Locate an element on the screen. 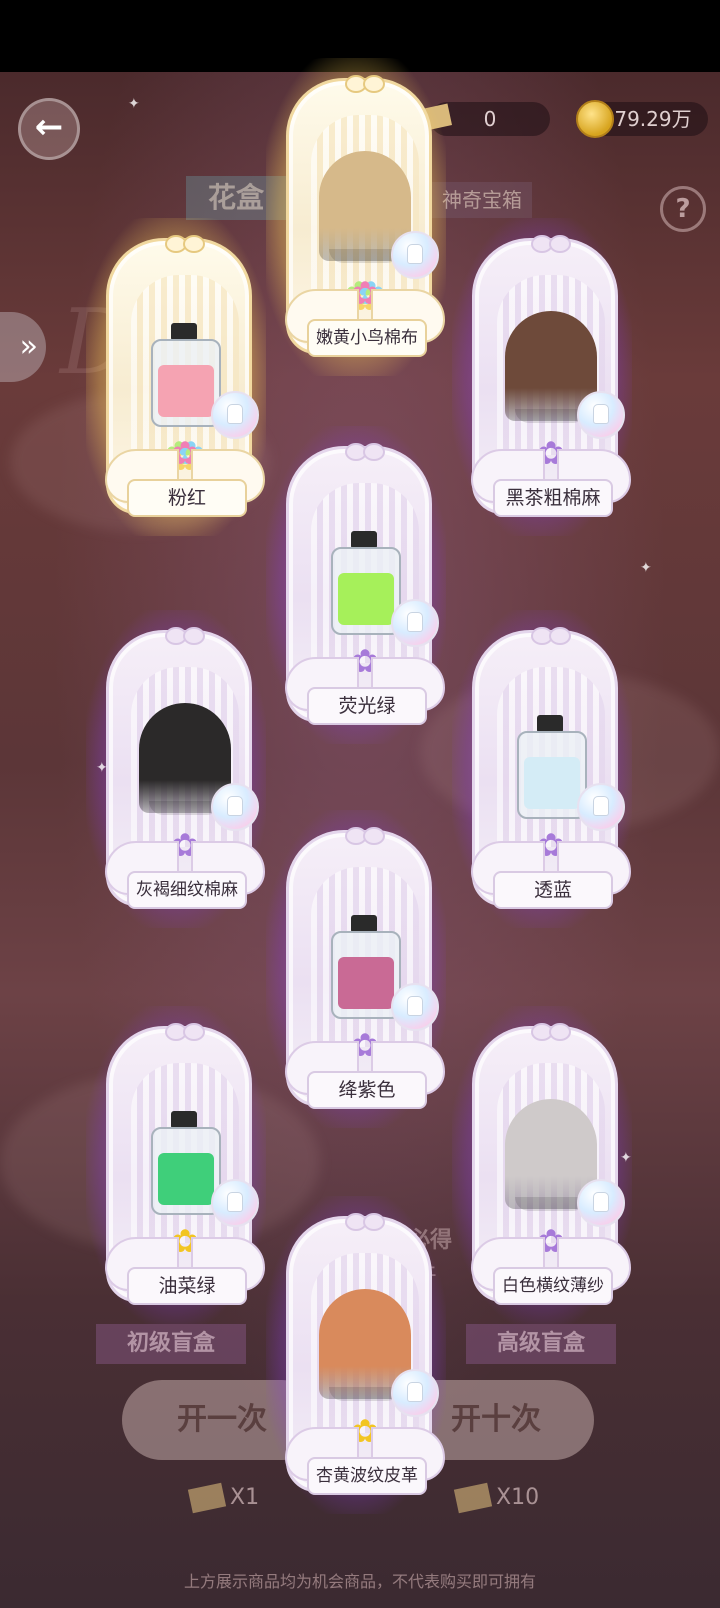  reward-card: ✿ 黑茶粗棉麻 is located at coordinates (542, 377).